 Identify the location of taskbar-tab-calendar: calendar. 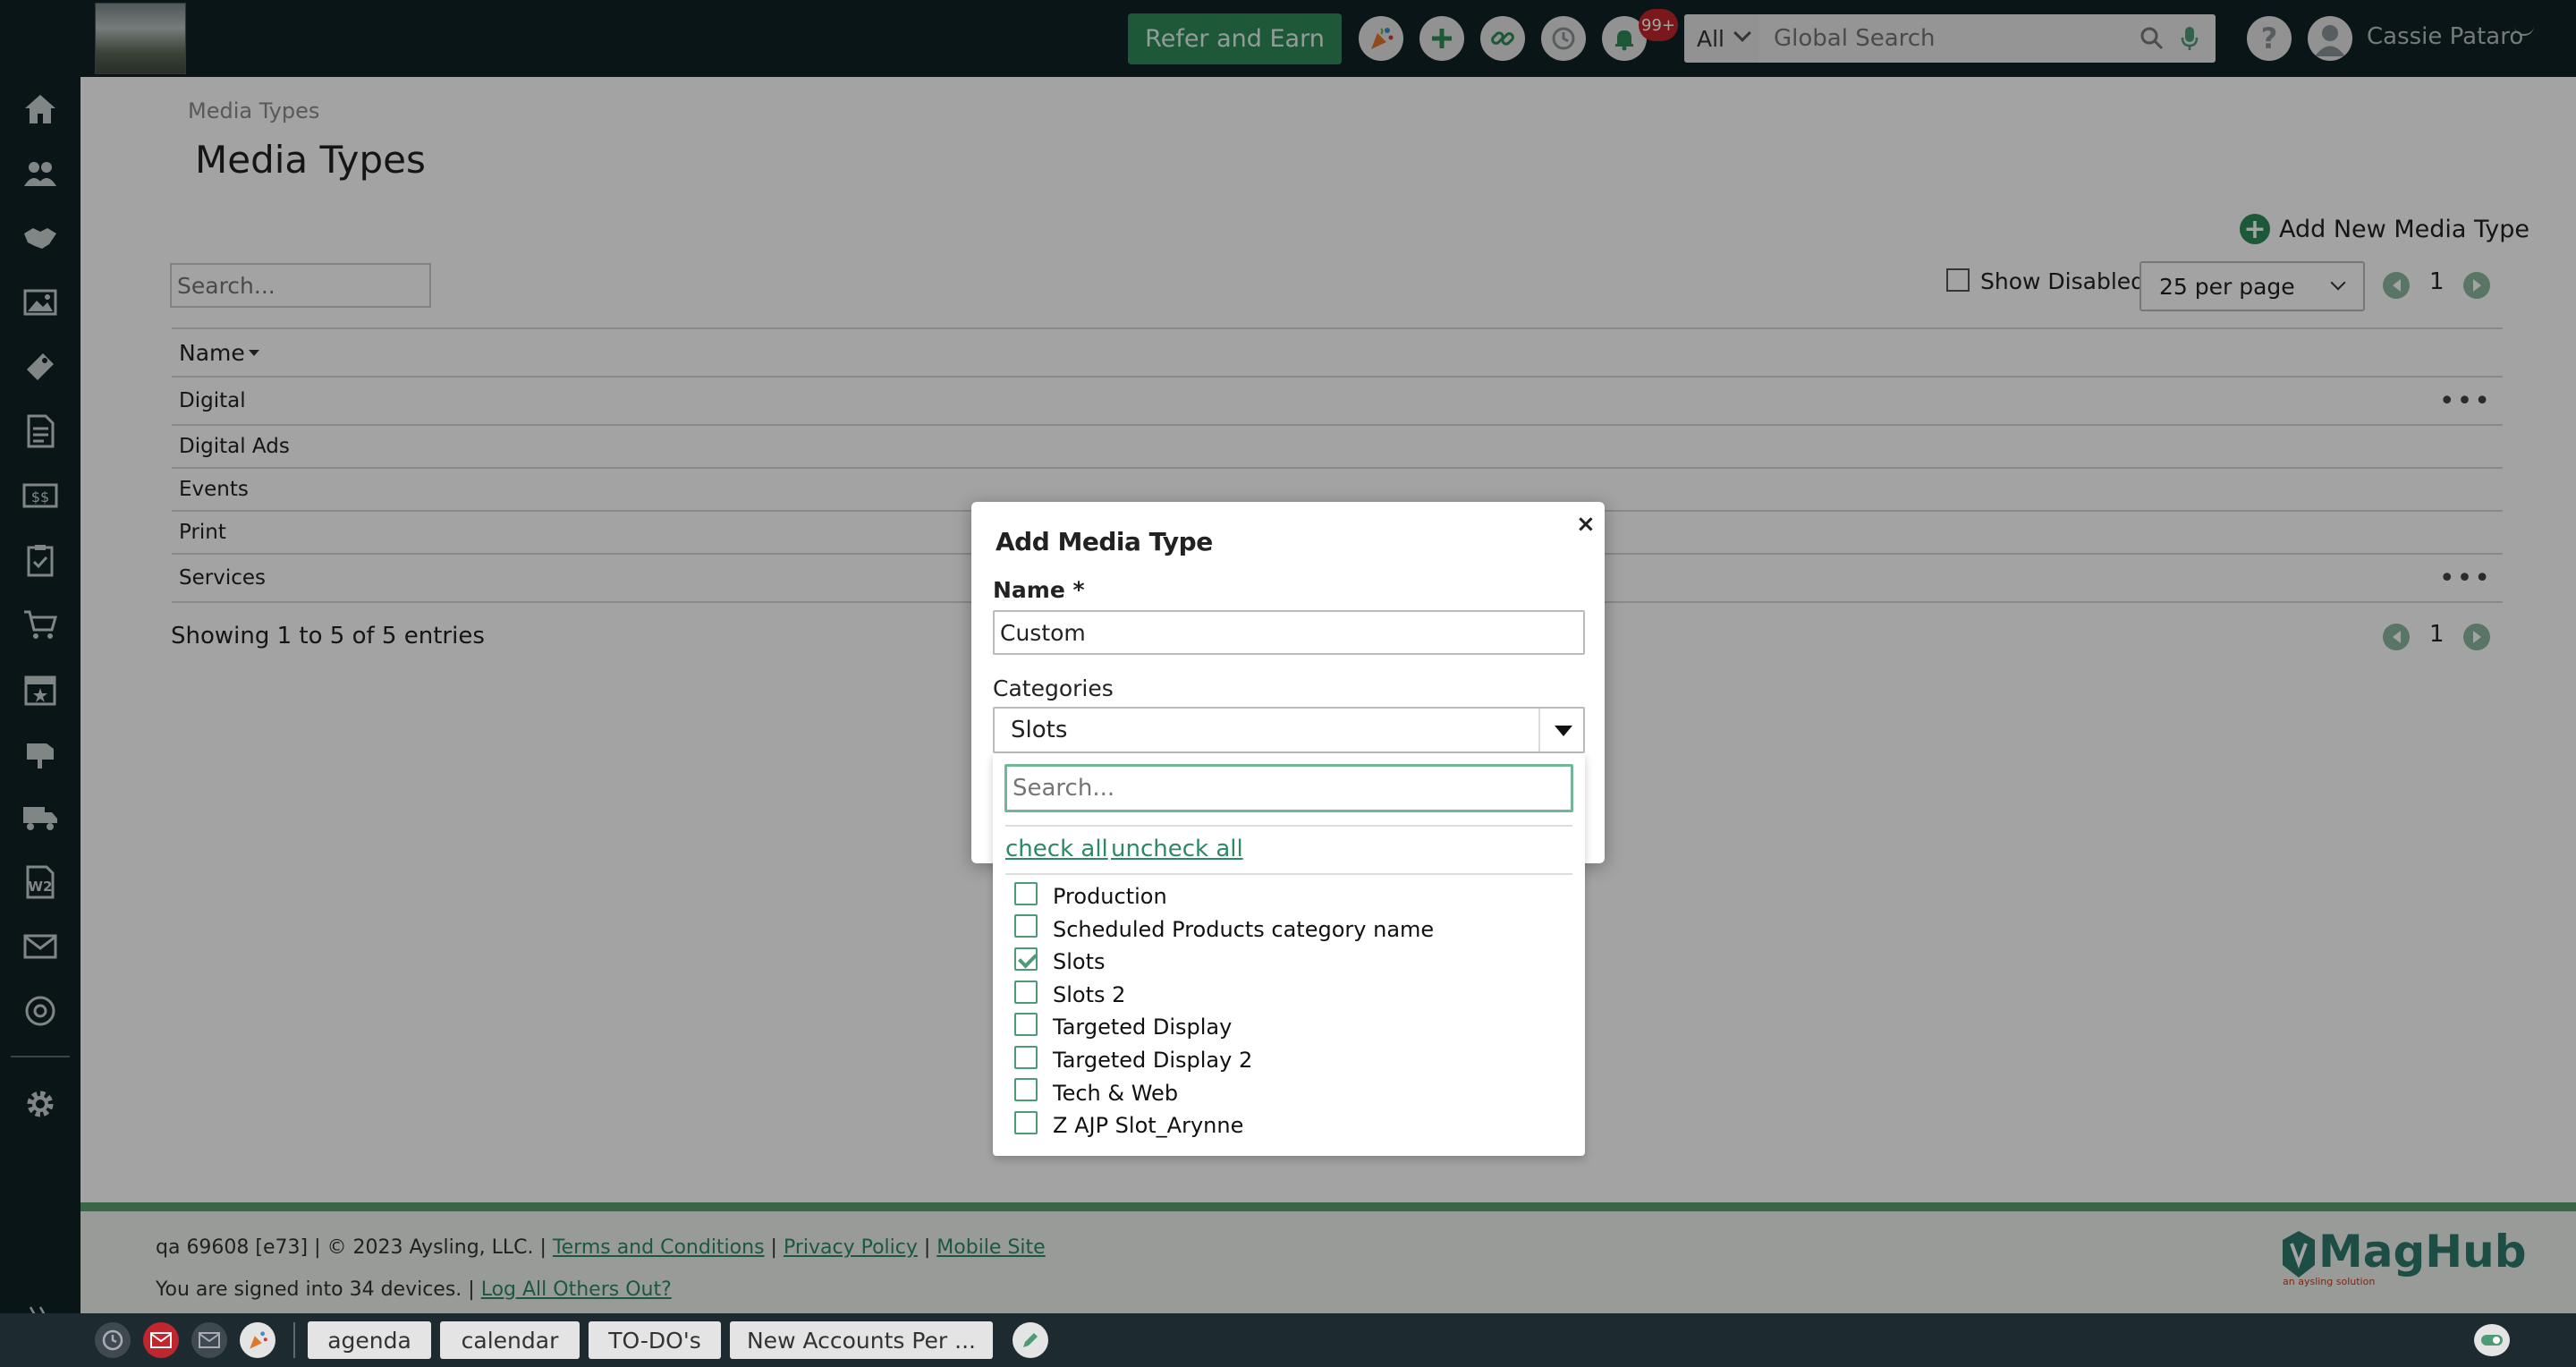
(510, 1340).